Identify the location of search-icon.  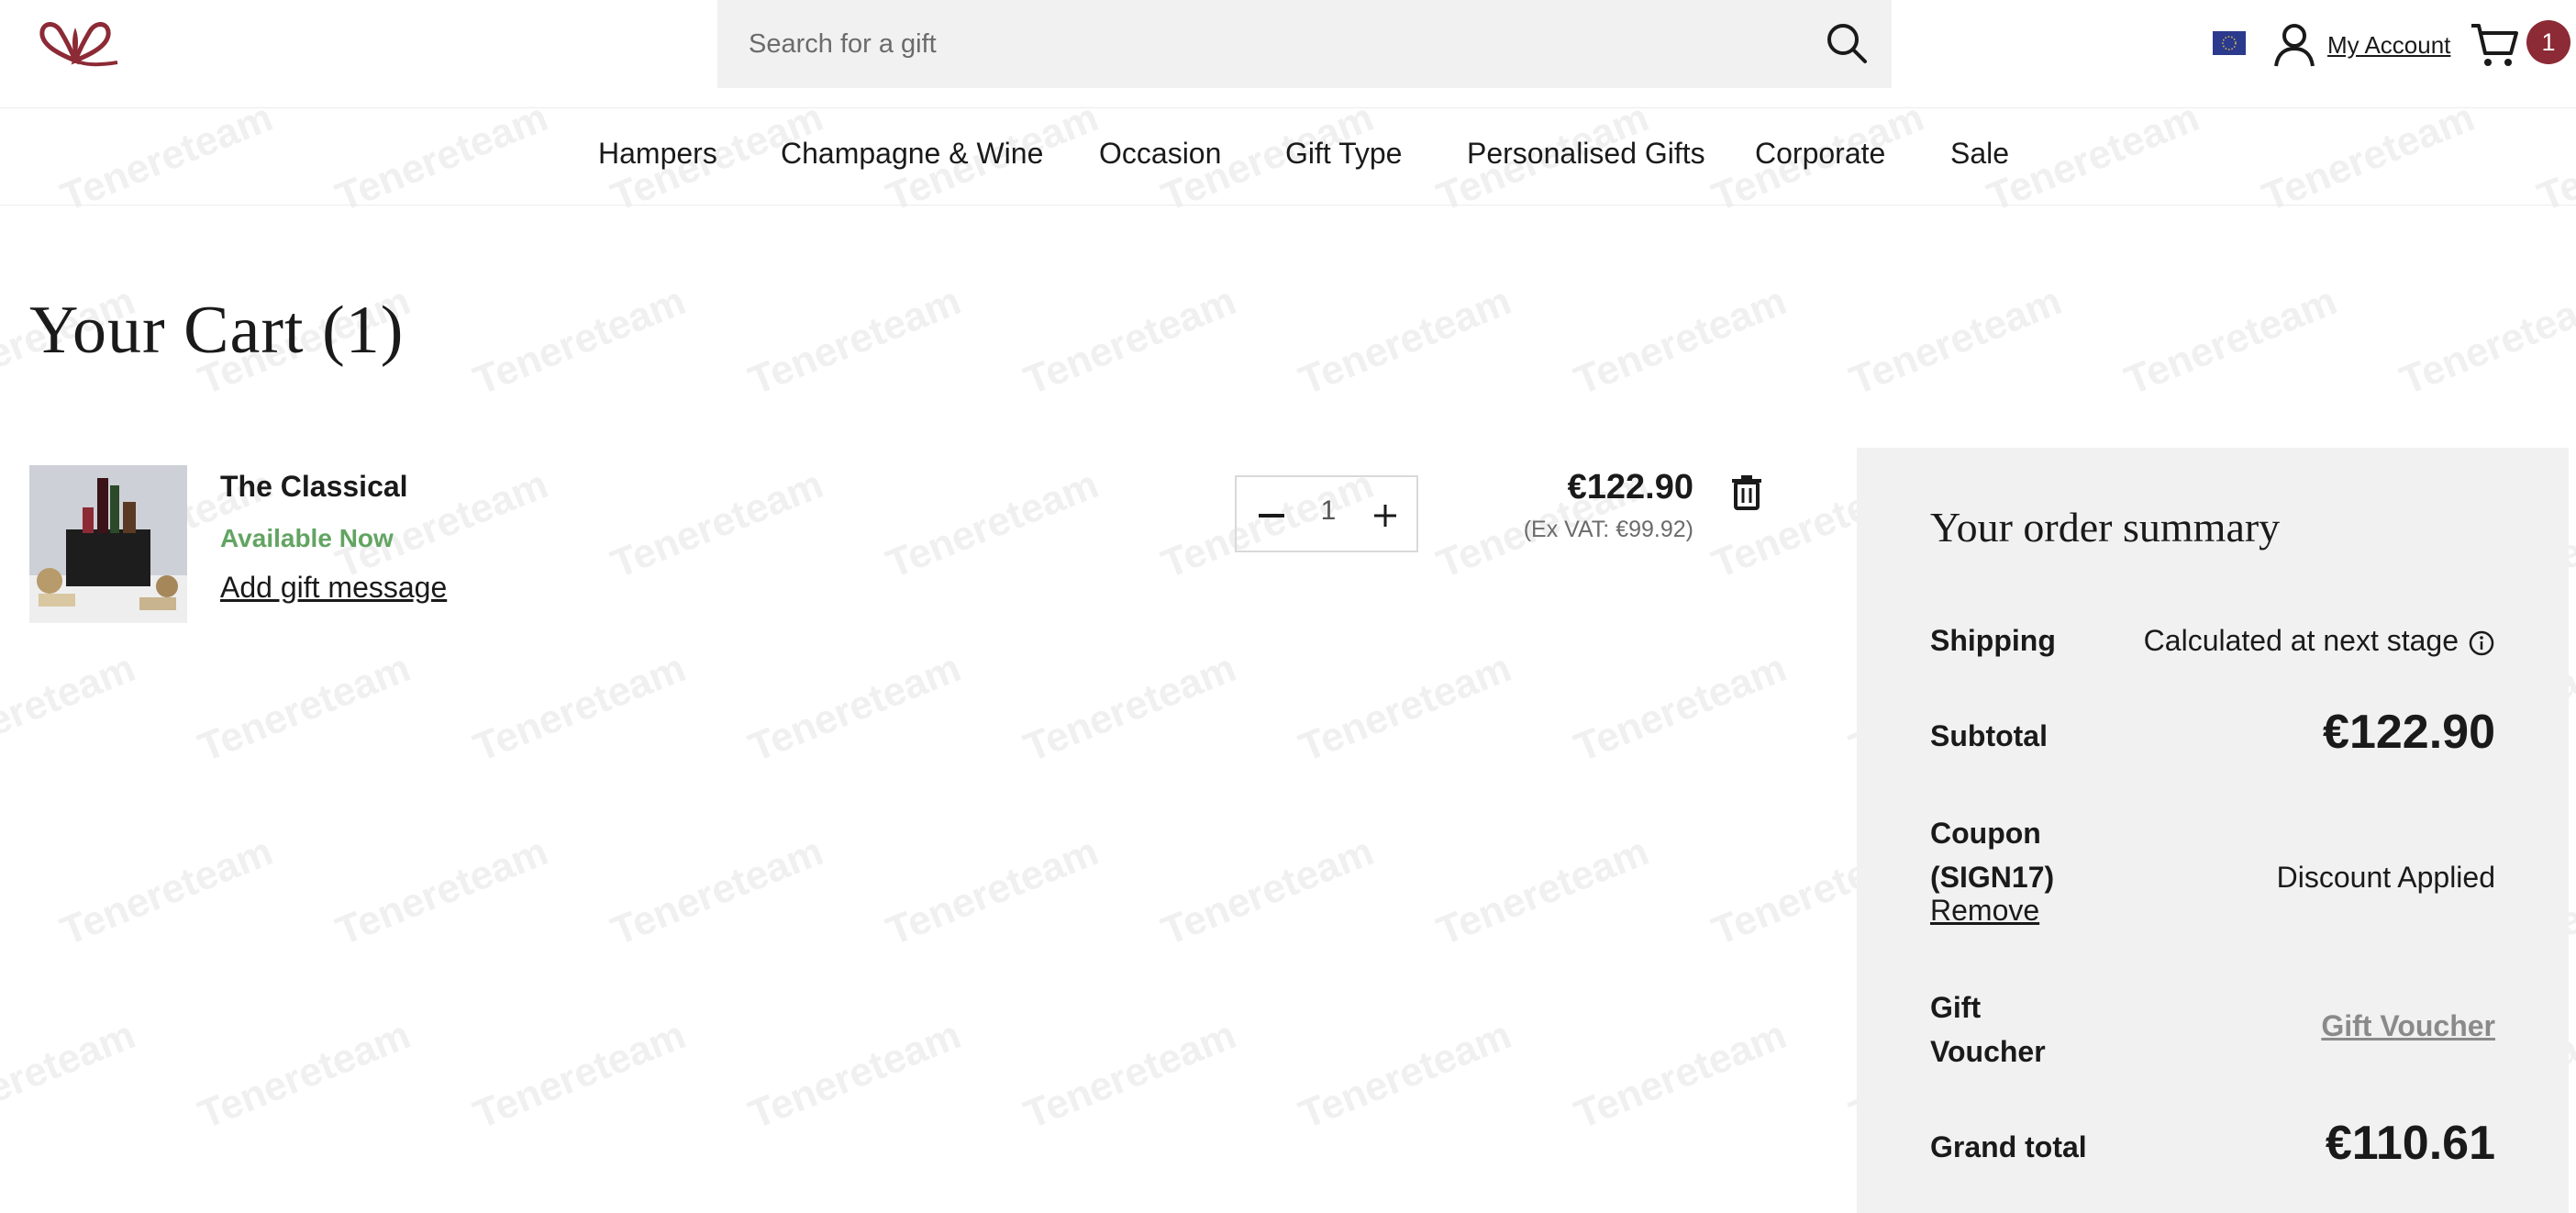
(1847, 43).